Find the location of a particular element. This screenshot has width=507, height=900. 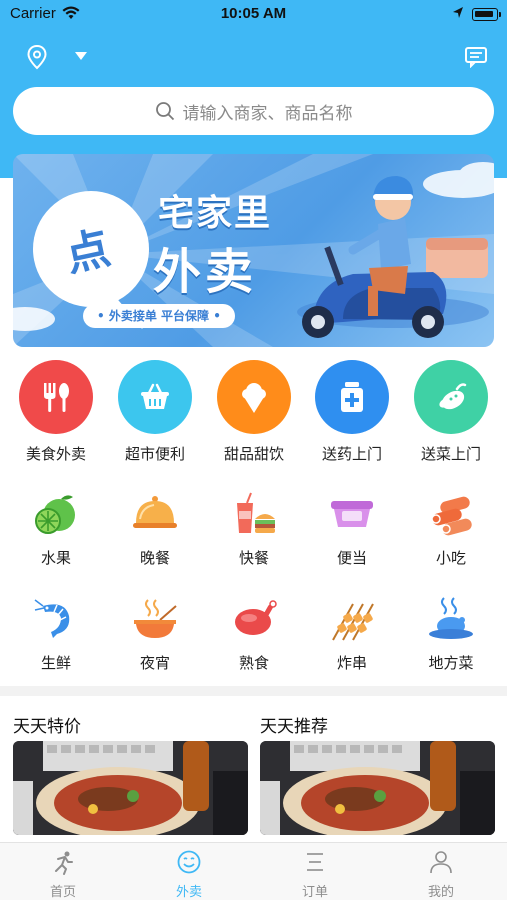

subcategory-label: 快餐 is located at coordinates (253, 558).